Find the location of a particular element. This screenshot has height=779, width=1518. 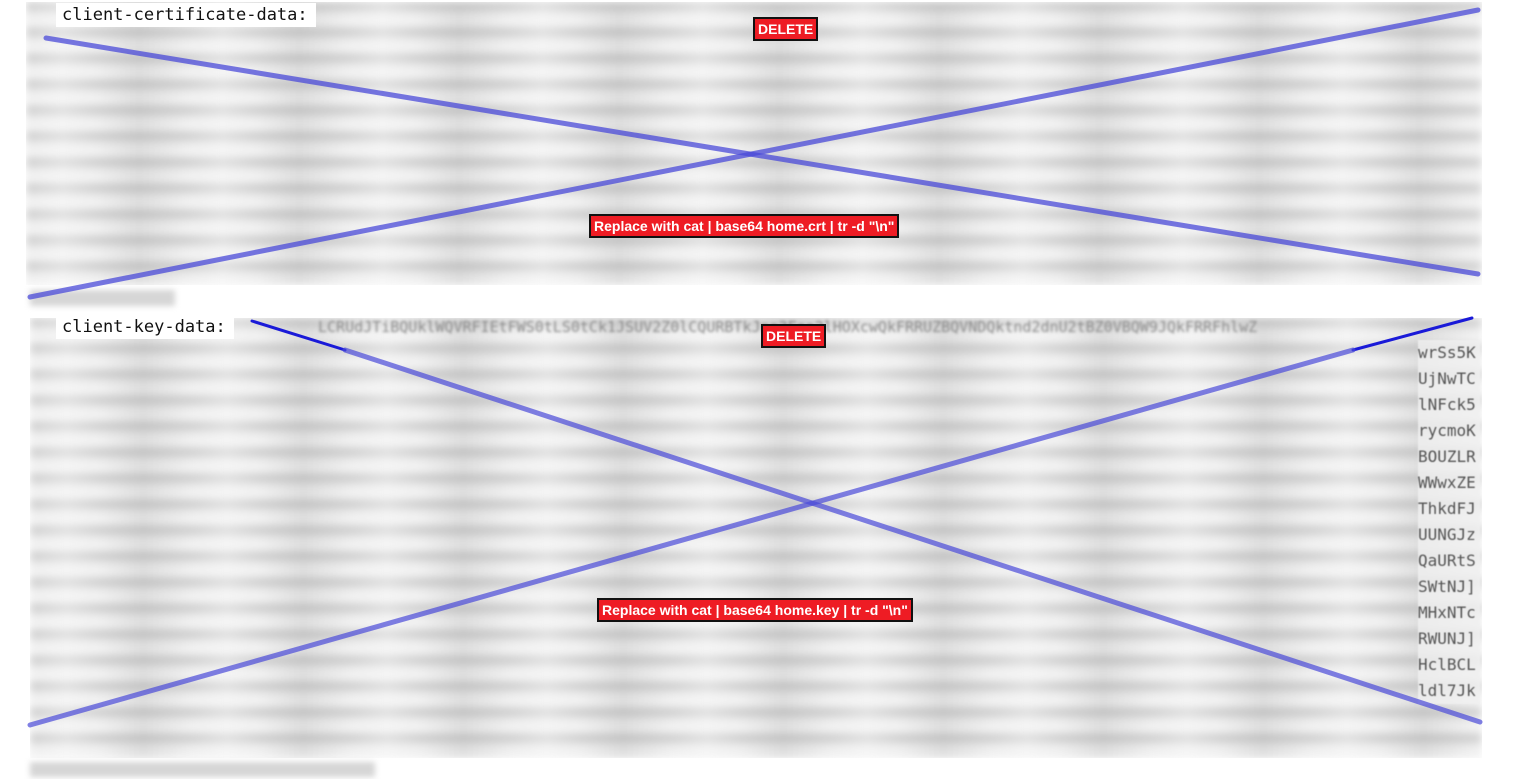

key-data-edge-fragment: ThkdFJ is located at coordinates (1447, 508).